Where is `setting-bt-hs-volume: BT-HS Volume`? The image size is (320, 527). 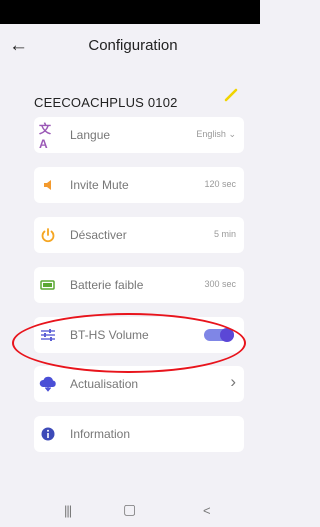 setting-bt-hs-volume: BT-HS Volume is located at coordinates (139, 335).